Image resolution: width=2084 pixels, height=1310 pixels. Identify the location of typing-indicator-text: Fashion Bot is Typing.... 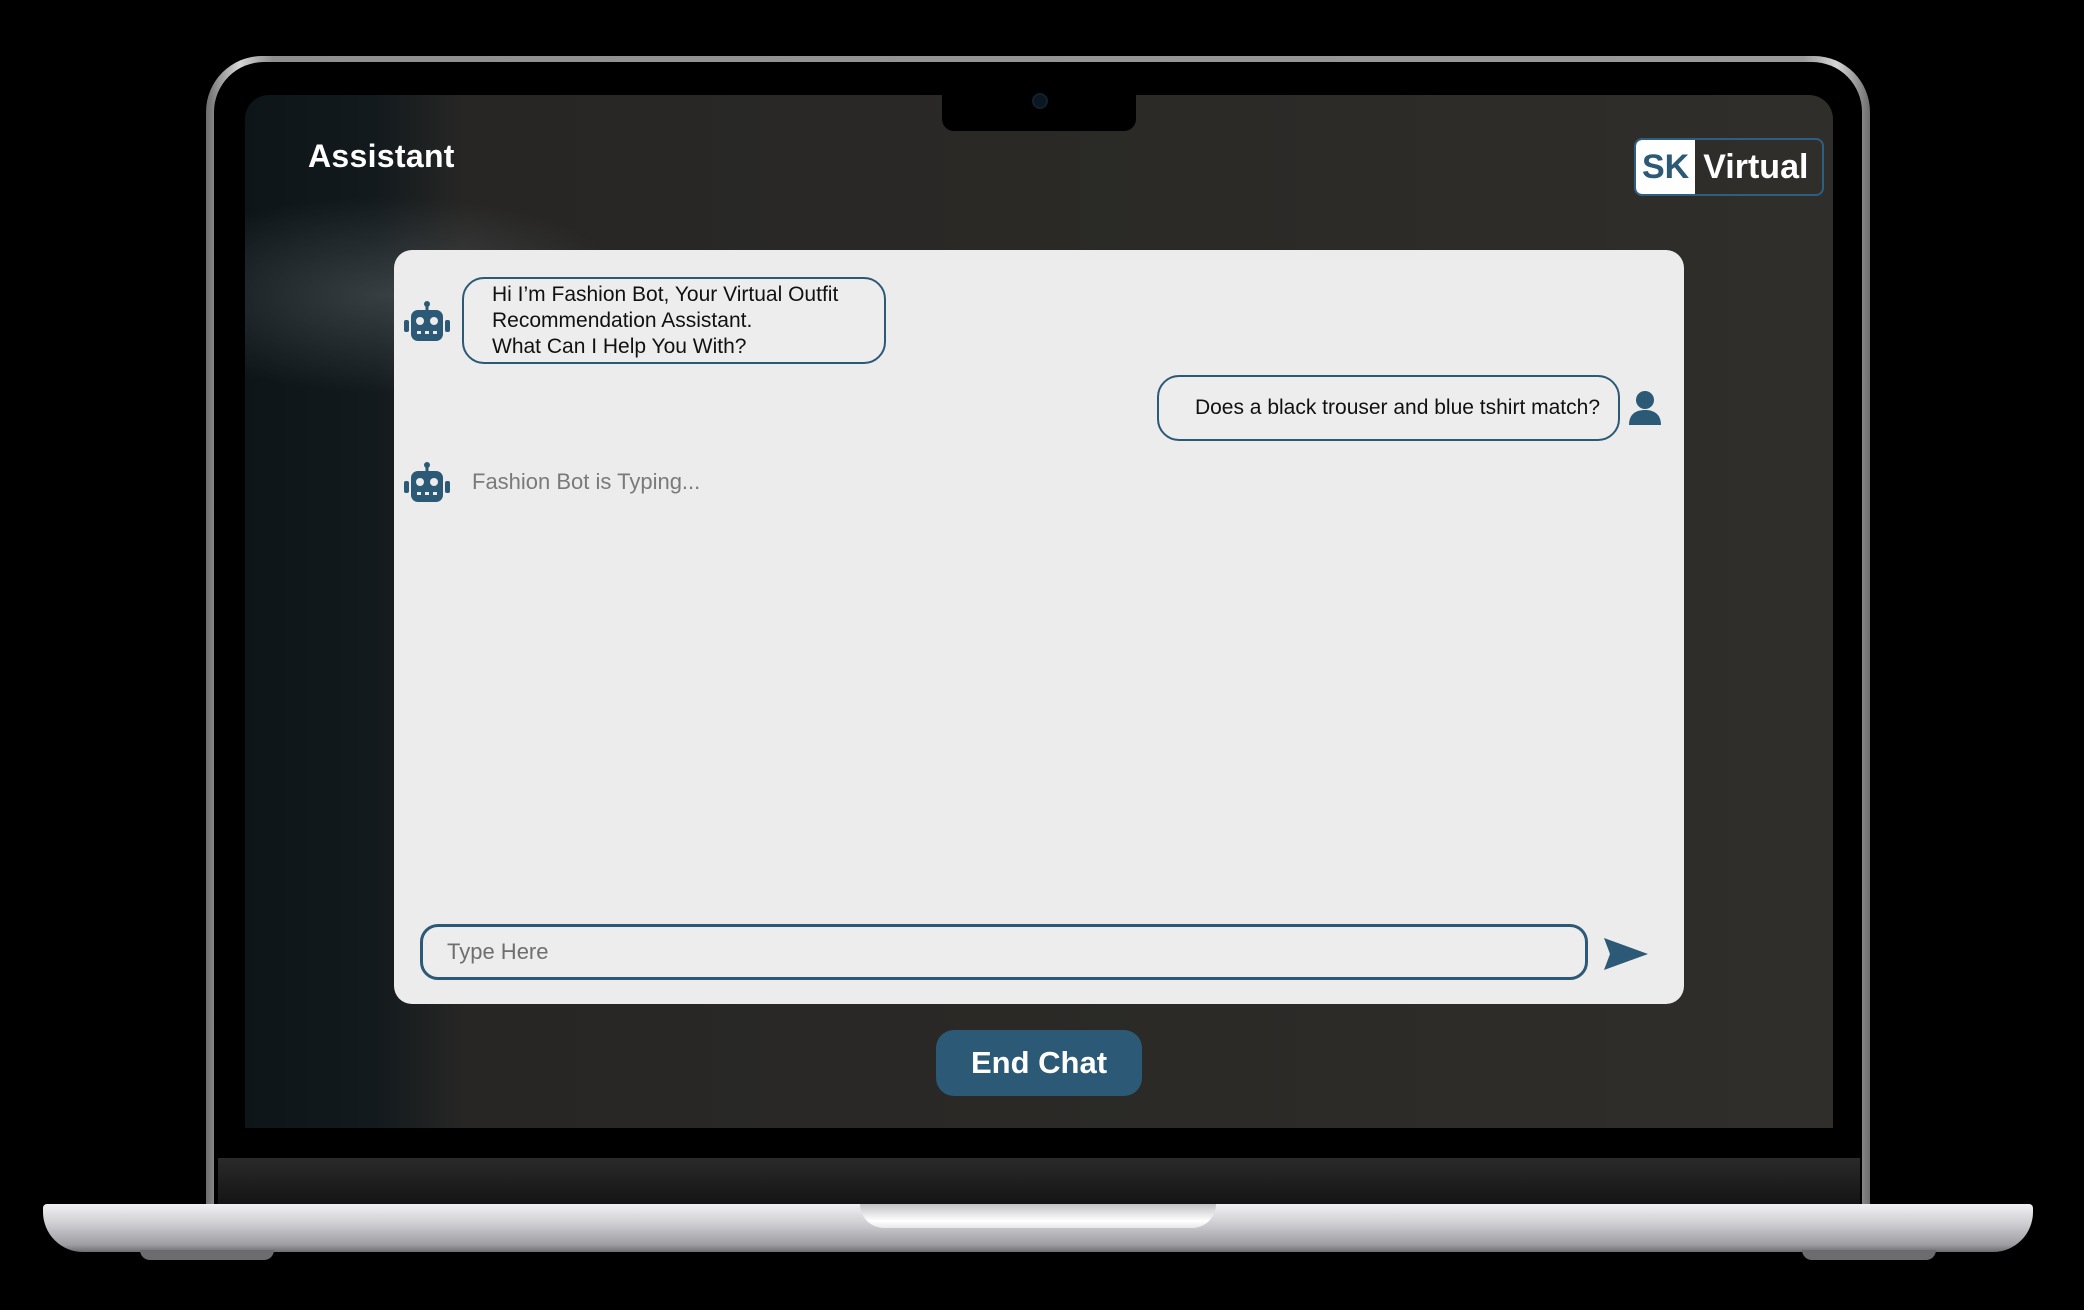
(586, 481).